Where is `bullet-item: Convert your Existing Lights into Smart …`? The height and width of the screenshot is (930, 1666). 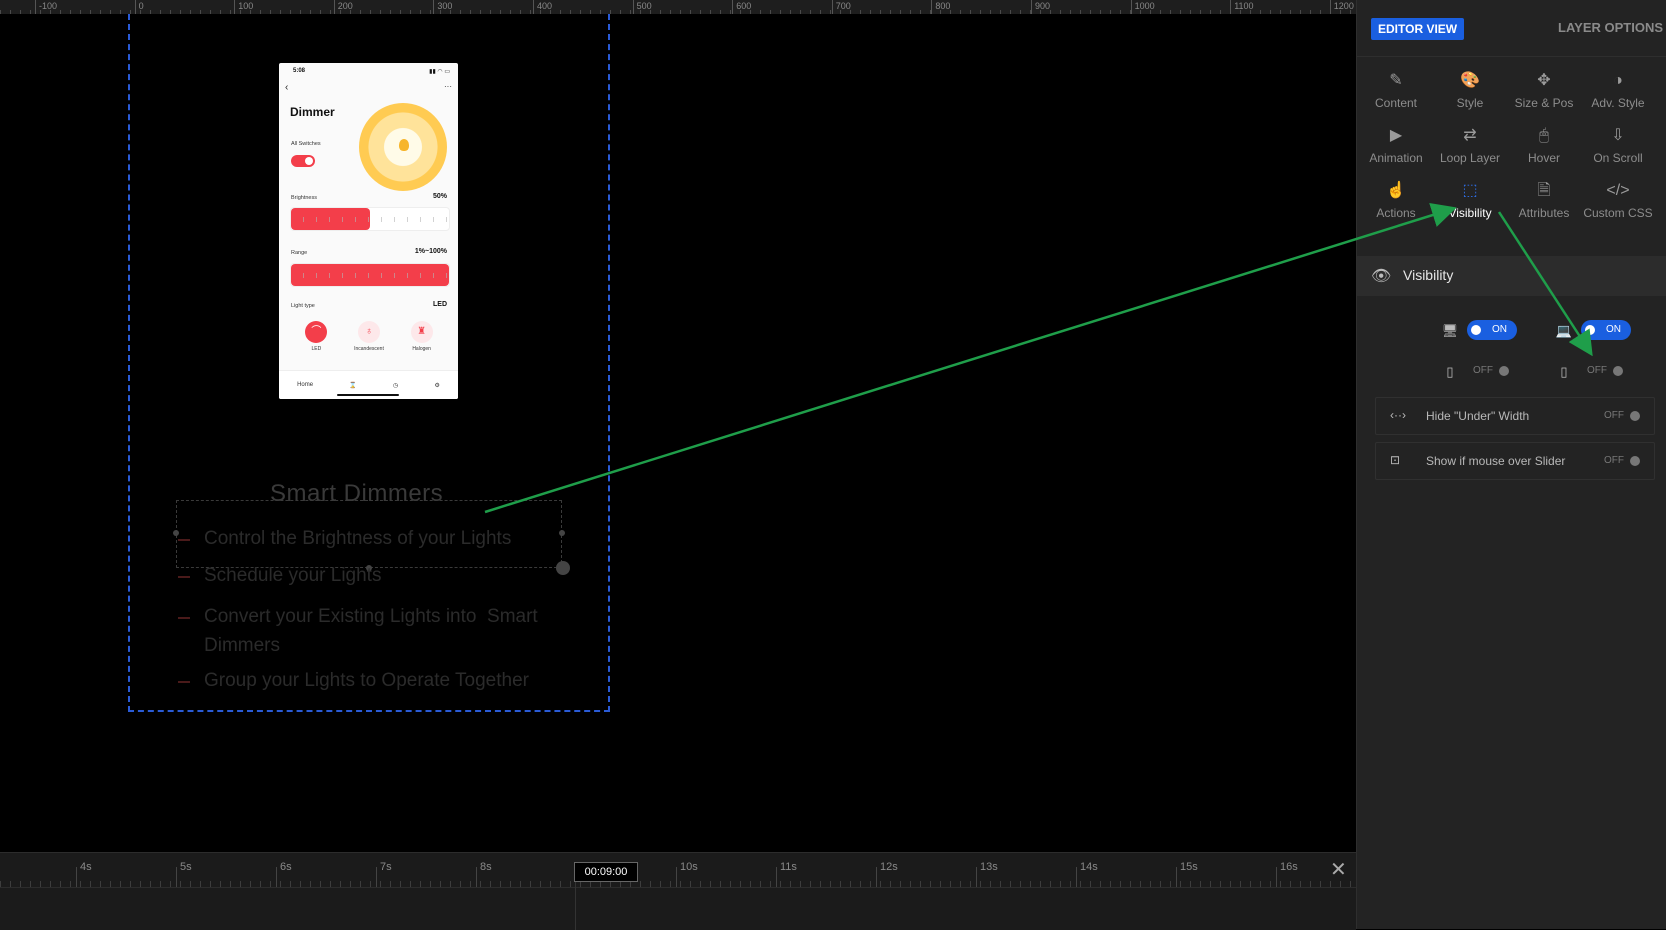
bullet-item: Convert your Existing Lights into Smart … is located at coordinates (357, 631).